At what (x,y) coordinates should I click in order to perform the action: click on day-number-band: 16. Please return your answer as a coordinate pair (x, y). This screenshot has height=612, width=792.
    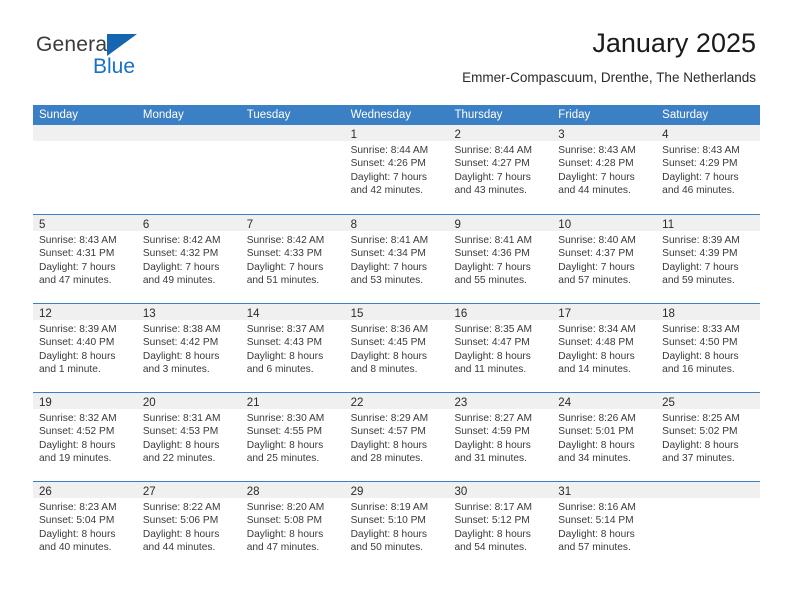
    Looking at the image, I should click on (500, 312).